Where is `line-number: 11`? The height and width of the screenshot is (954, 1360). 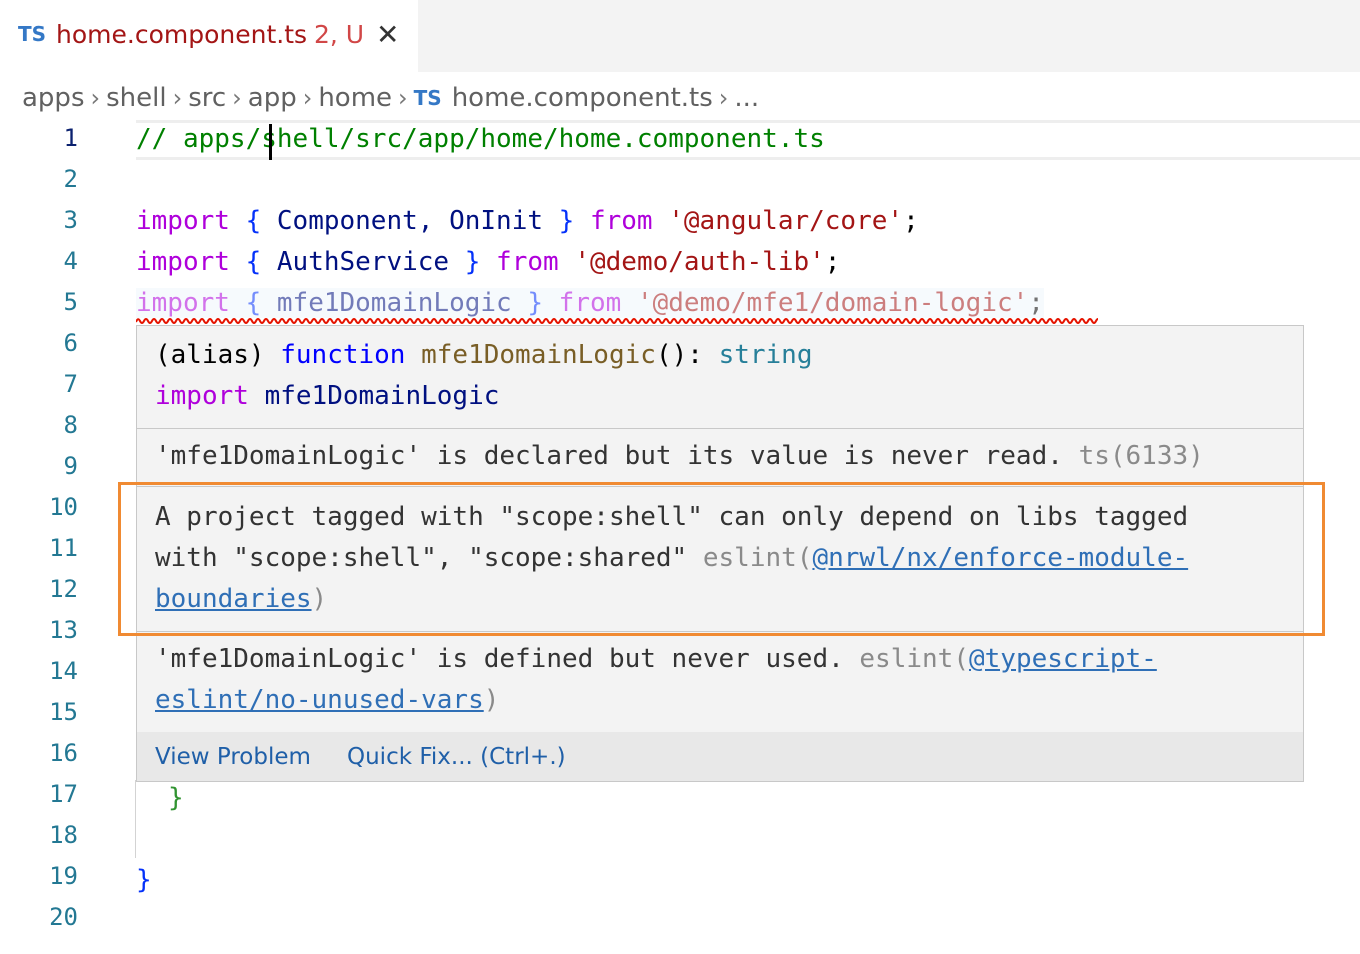 line-number: 11 is located at coordinates (63, 548).